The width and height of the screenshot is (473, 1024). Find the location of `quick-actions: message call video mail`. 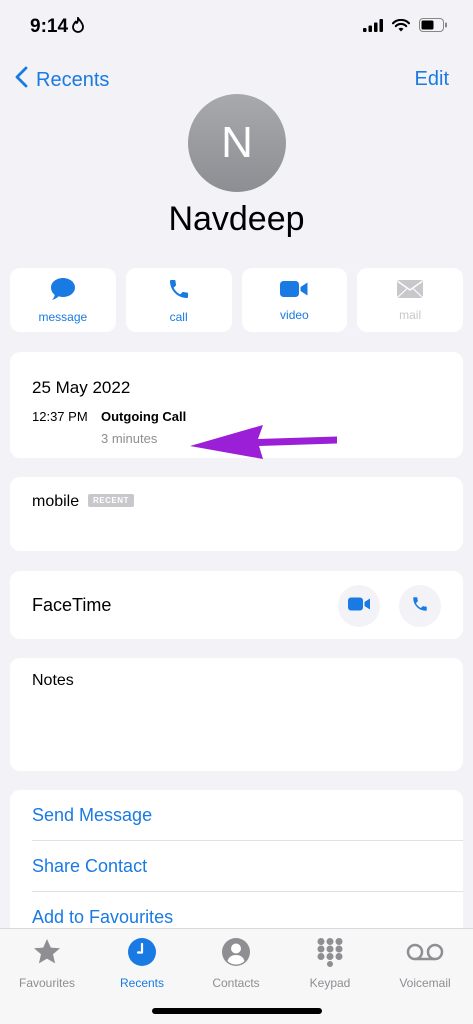

quick-actions: message call video mail is located at coordinates (236, 300).